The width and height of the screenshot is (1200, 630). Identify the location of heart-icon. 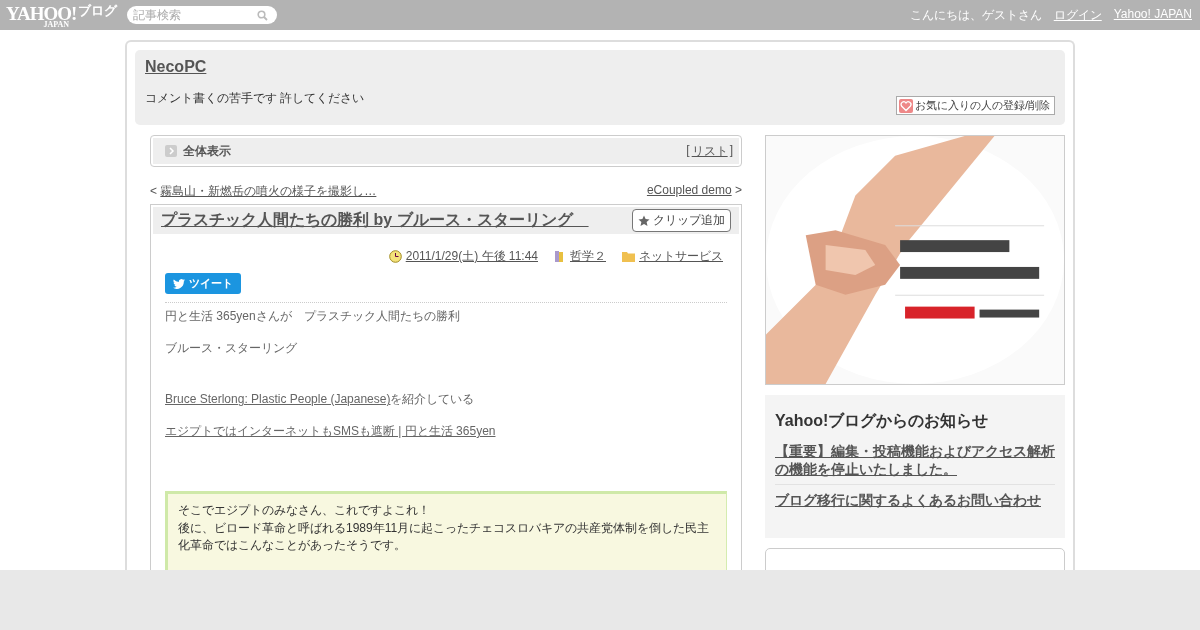
(905, 105).